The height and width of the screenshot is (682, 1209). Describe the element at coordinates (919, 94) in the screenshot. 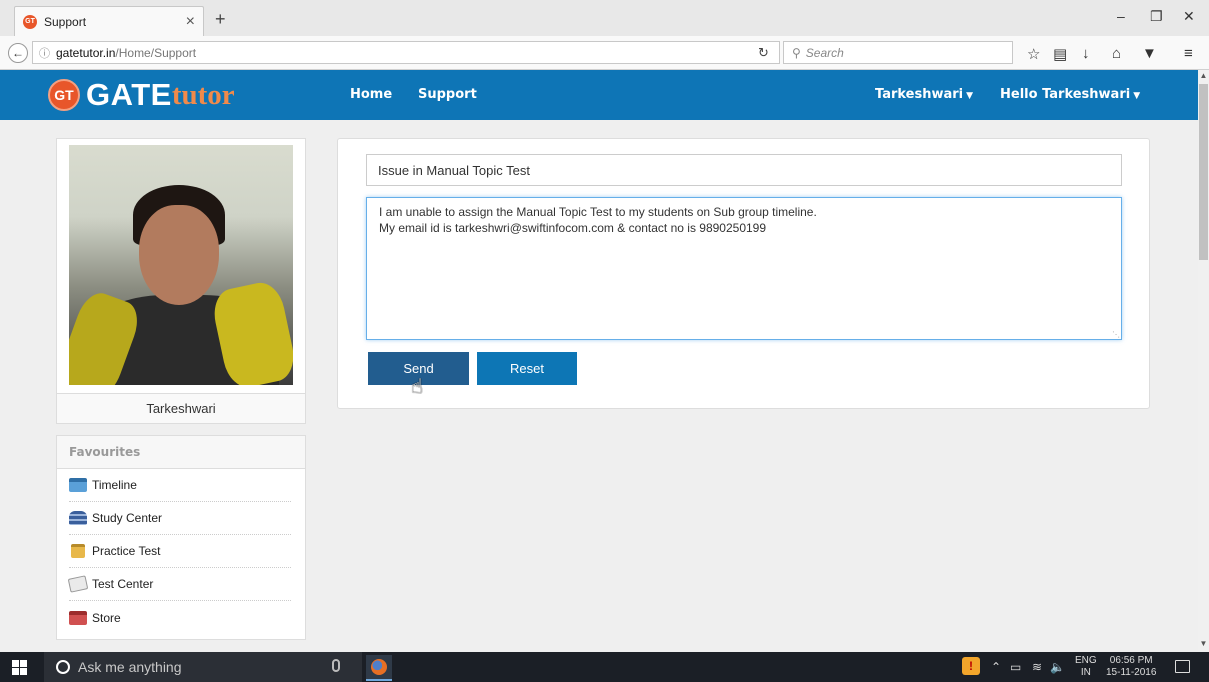

I see `user-menu-label: Tarkeshwari` at that location.